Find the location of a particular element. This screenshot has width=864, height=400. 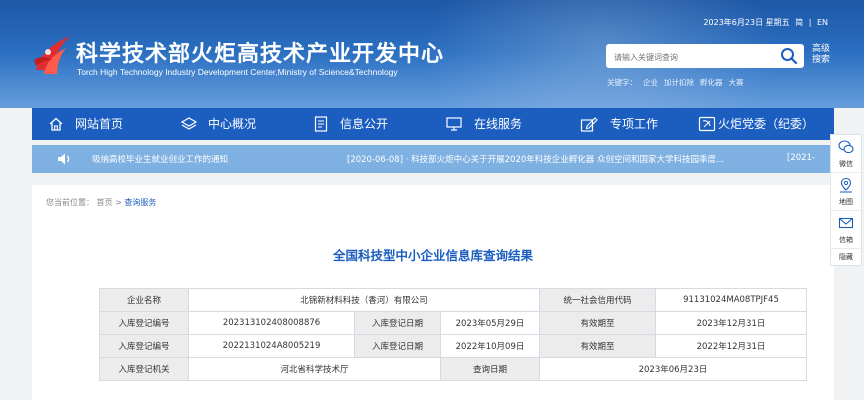

nav-item-home: 网站首页 is located at coordinates (101, 124).